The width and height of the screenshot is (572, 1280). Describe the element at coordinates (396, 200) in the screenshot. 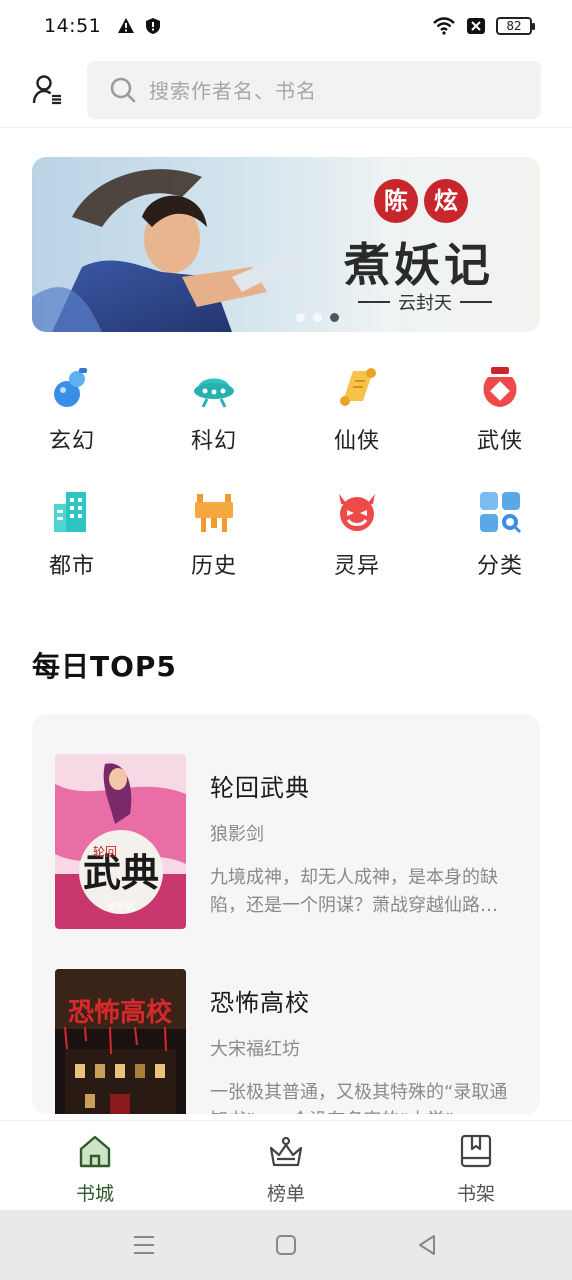

I see `svg-text: 陈` at that location.